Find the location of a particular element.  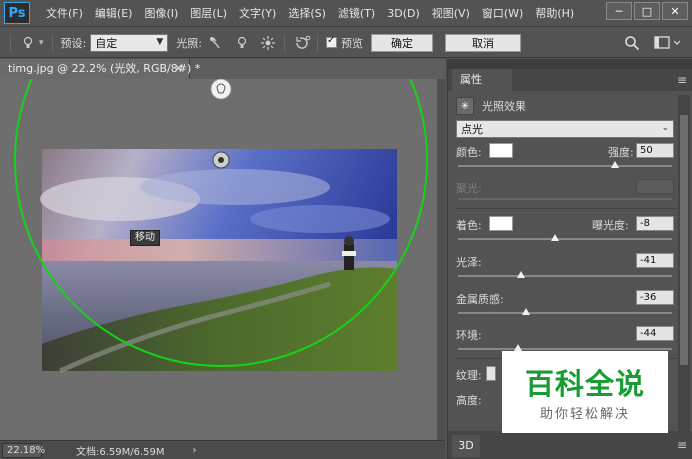

metallic-slider-track is located at coordinates (565, 313).